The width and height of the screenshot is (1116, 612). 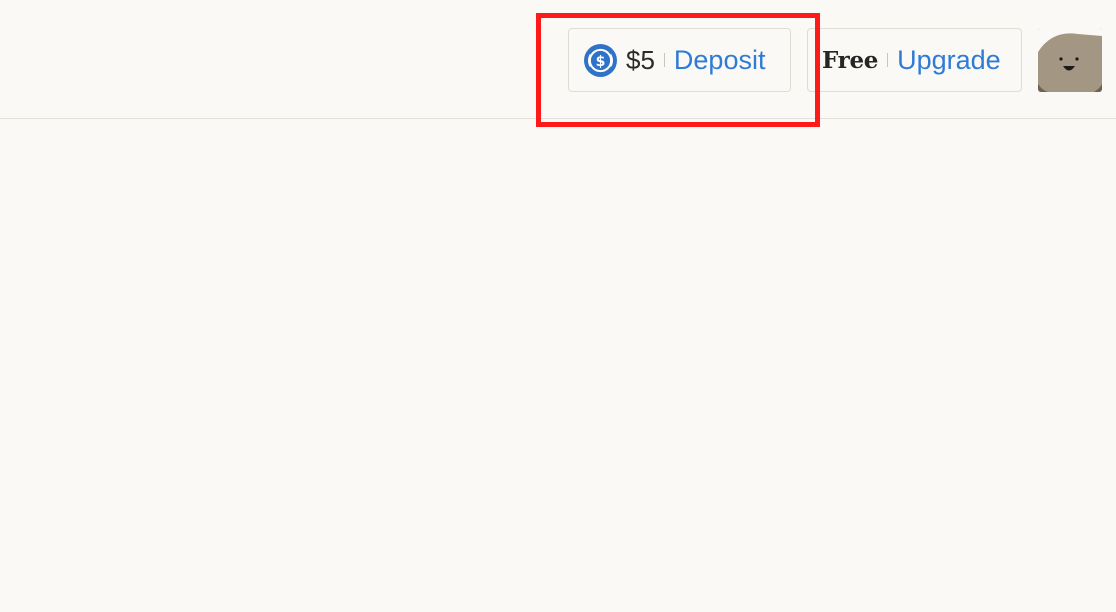 I want to click on usd-coin-icon: $, so click(x=600, y=60).